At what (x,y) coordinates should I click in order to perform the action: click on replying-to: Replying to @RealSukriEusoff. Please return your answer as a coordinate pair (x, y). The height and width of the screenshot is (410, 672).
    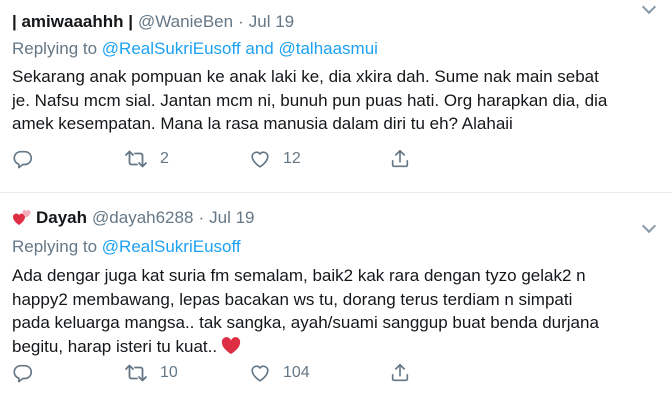
    Looking at the image, I should click on (126, 247).